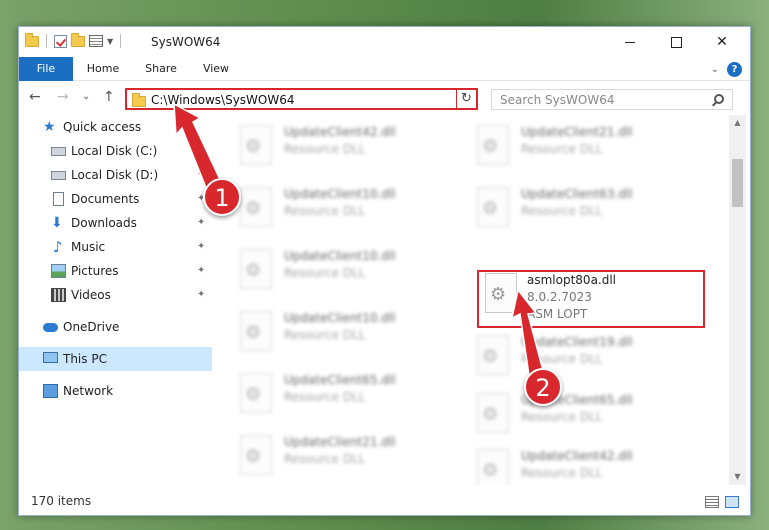  I want to click on help-icon: ?, so click(734, 69).